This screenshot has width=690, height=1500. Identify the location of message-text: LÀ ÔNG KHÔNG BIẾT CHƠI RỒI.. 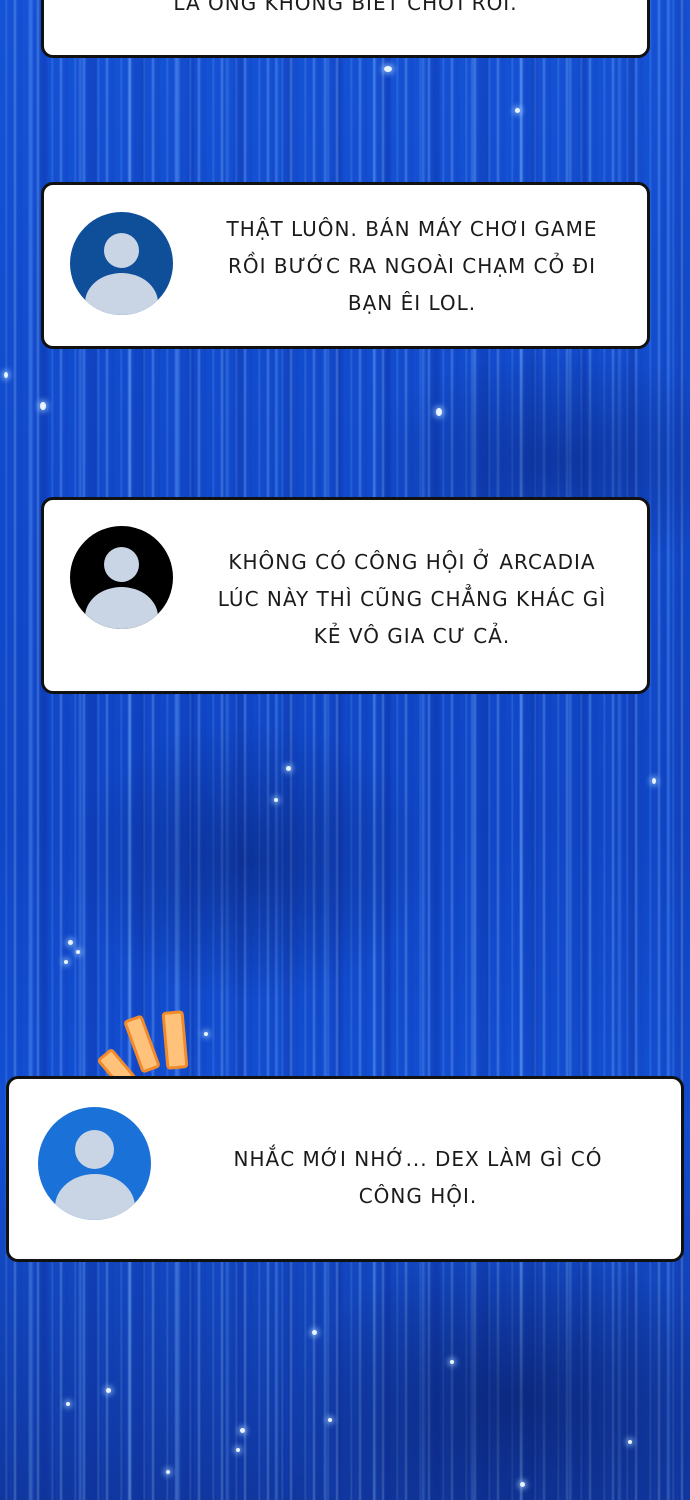
(345, 7).